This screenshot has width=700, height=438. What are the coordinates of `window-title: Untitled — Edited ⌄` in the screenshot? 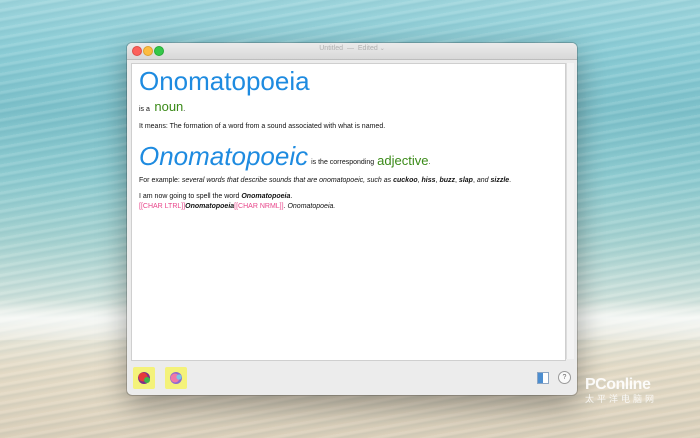 It's located at (352, 48).